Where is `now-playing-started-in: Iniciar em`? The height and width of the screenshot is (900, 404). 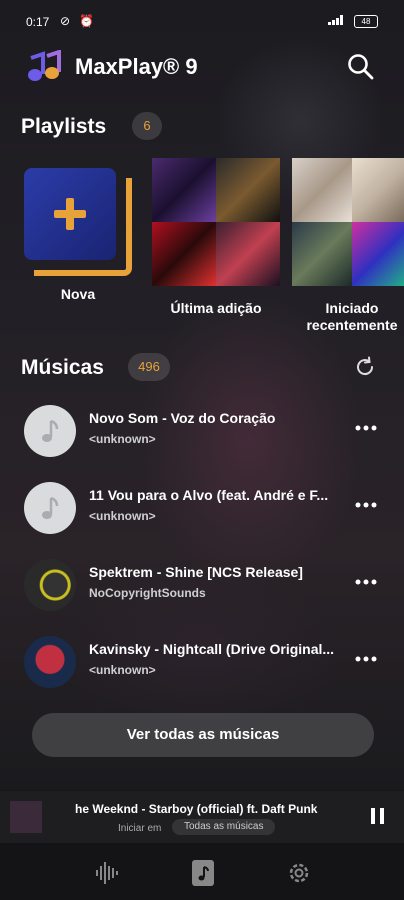
now-playing-started-in: Iniciar em is located at coordinates (140, 828).